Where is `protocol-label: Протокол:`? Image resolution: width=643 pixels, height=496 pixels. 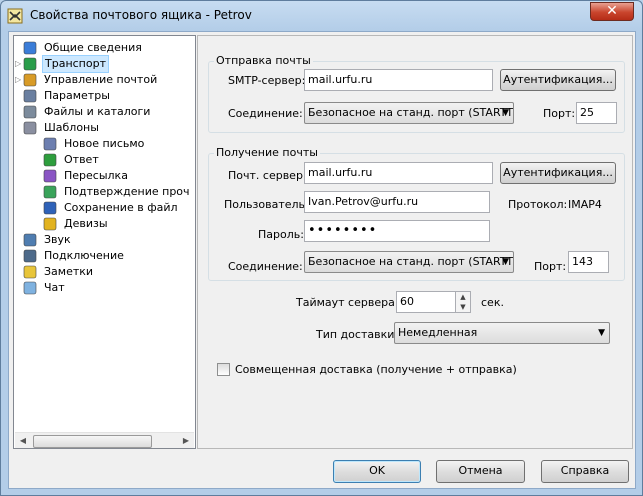 protocol-label: Протокол: is located at coordinates (538, 204).